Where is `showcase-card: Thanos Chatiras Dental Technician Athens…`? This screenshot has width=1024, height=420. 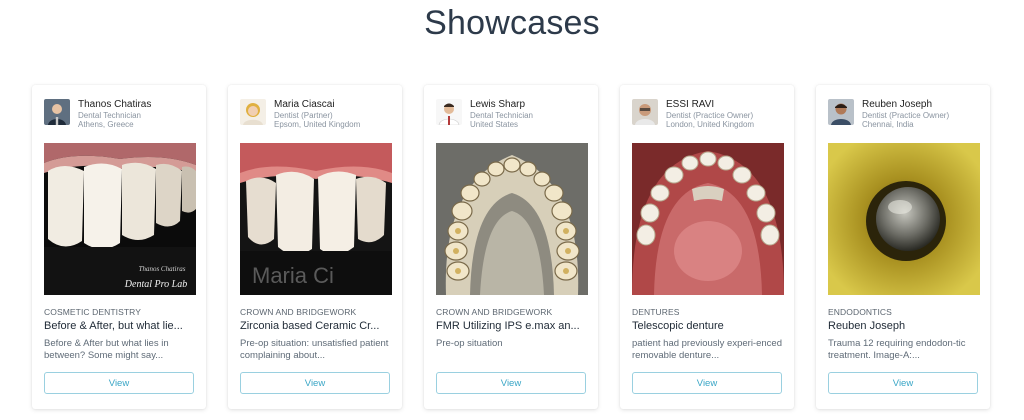
showcase-card: Thanos Chatiras Dental Technician Athens… is located at coordinates (119, 247).